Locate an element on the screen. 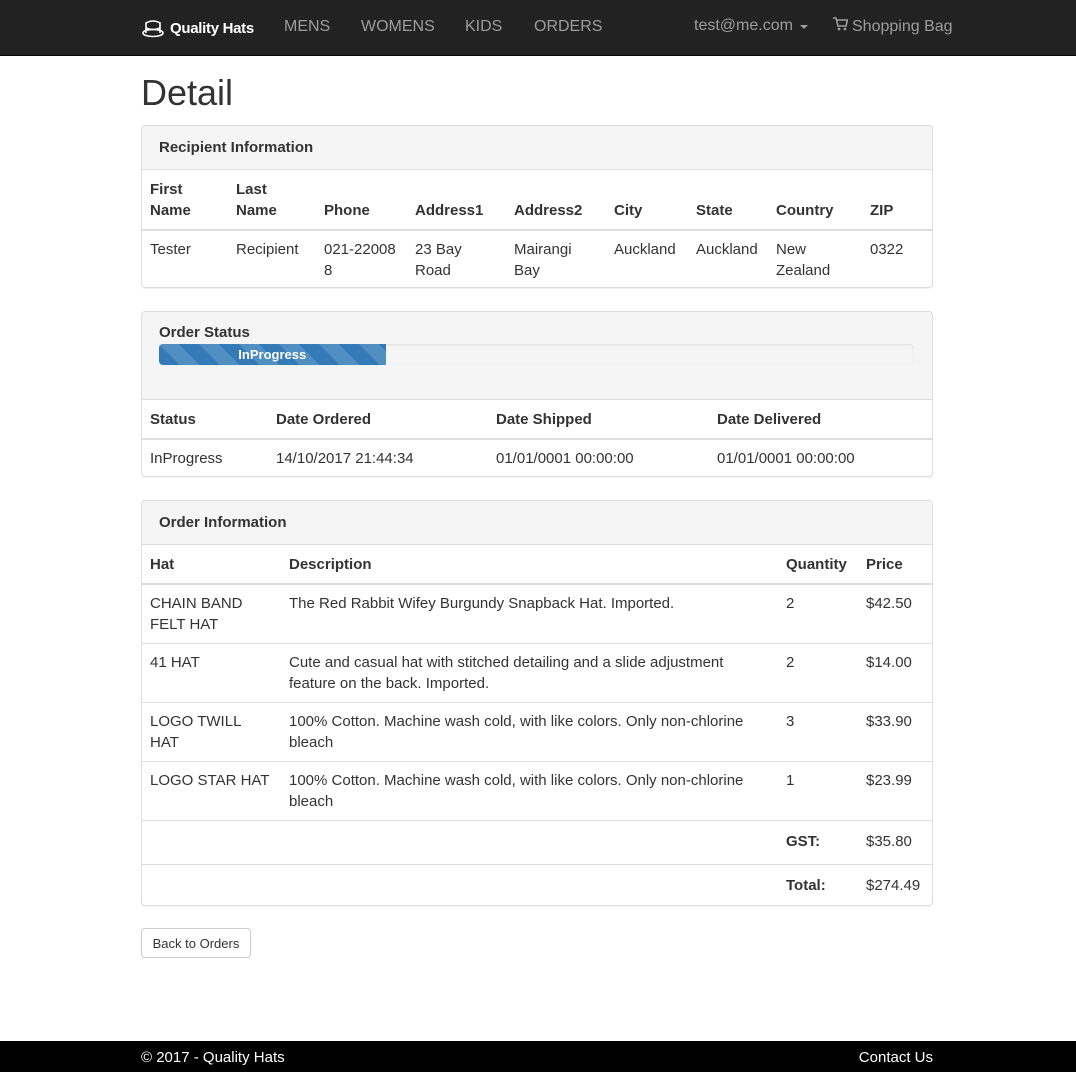  state-cell: Auckland is located at coordinates (727, 249).